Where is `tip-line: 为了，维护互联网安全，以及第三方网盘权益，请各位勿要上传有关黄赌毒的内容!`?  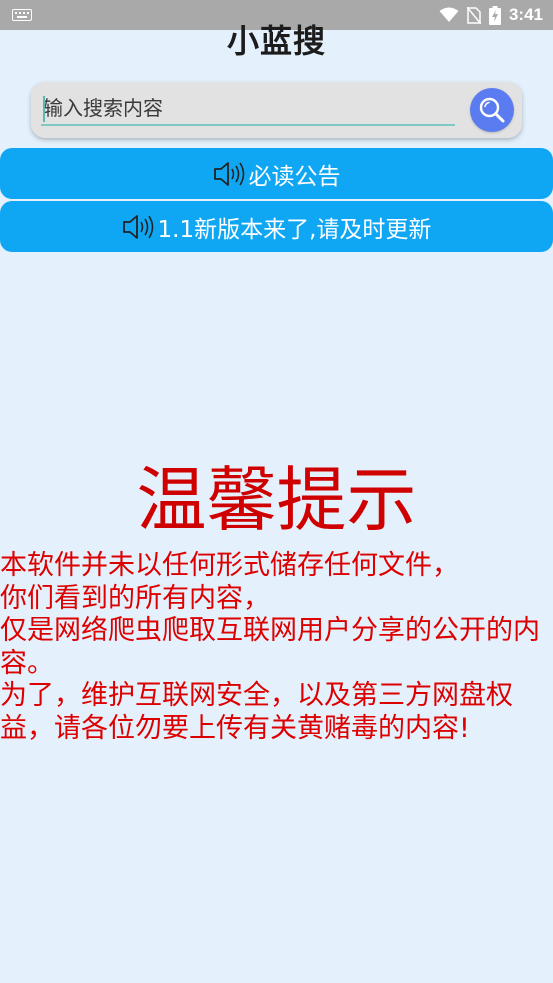 tip-line: 为了，维护互联网安全，以及第三方网盘权益，请各位勿要上传有关黄赌毒的内容! is located at coordinates (256, 712).